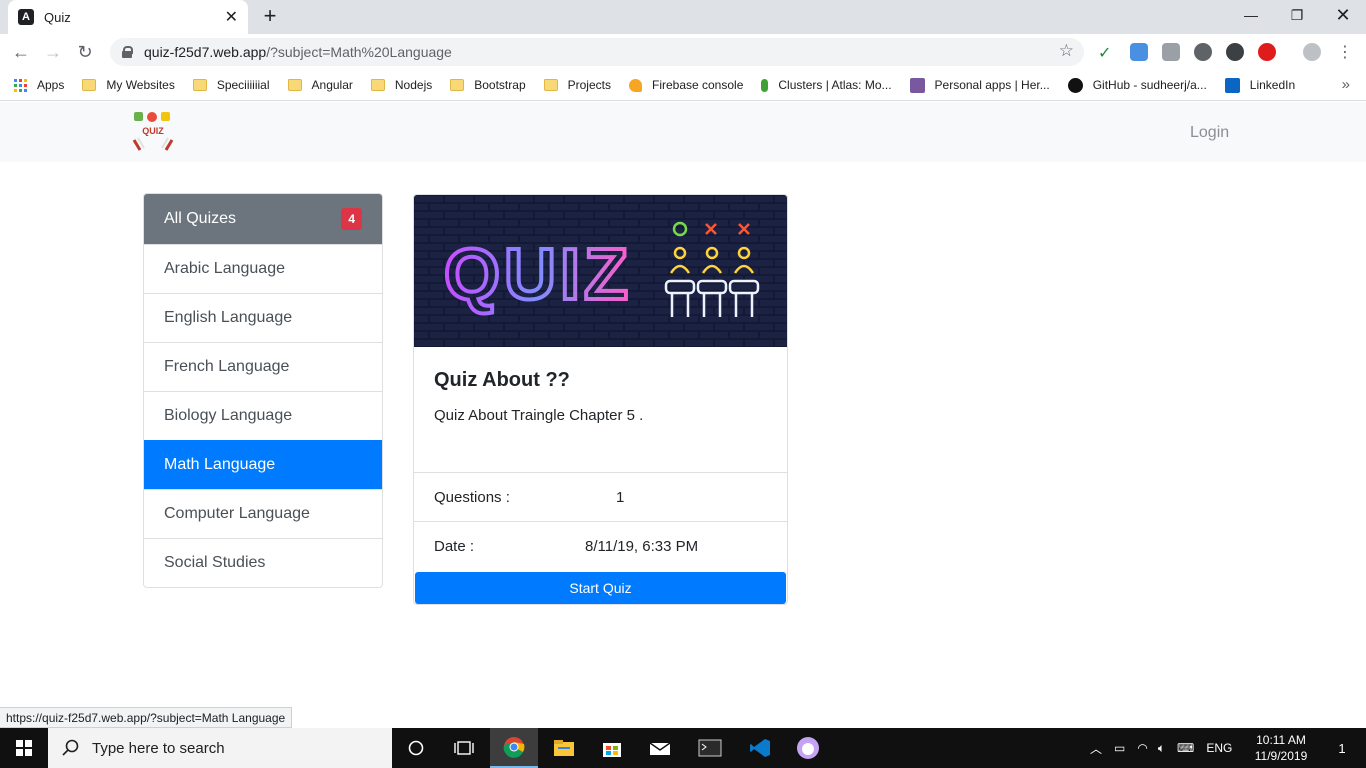 Image resolution: width=1366 pixels, height=768 pixels. What do you see at coordinates (564, 748) in the screenshot?
I see `file-explorer-icon` at bounding box center [564, 748].